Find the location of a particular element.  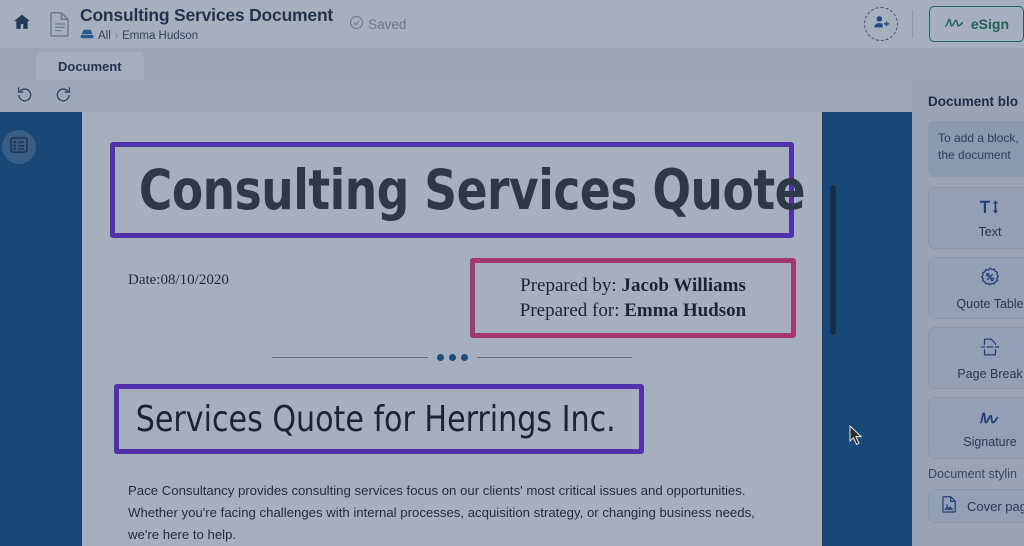

sidebar-block-page-break-label: Page Break is located at coordinates (990, 373).